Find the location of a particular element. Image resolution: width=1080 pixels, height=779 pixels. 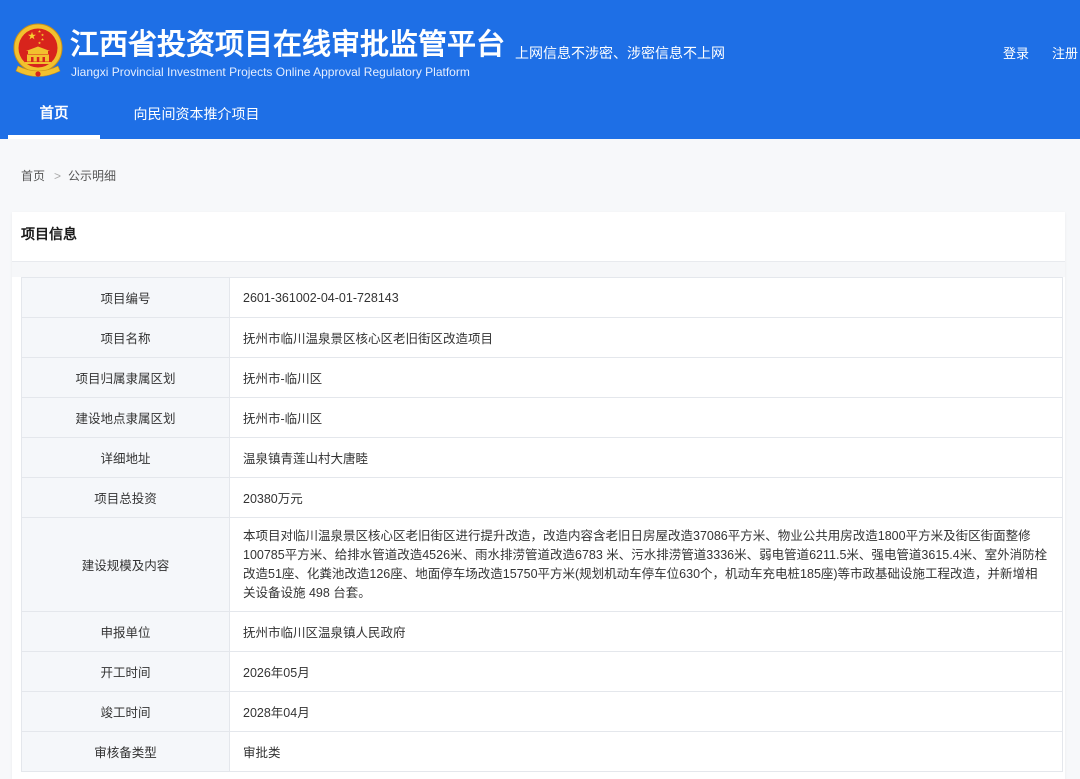

field-label: 项目编号 is located at coordinates (126, 297).